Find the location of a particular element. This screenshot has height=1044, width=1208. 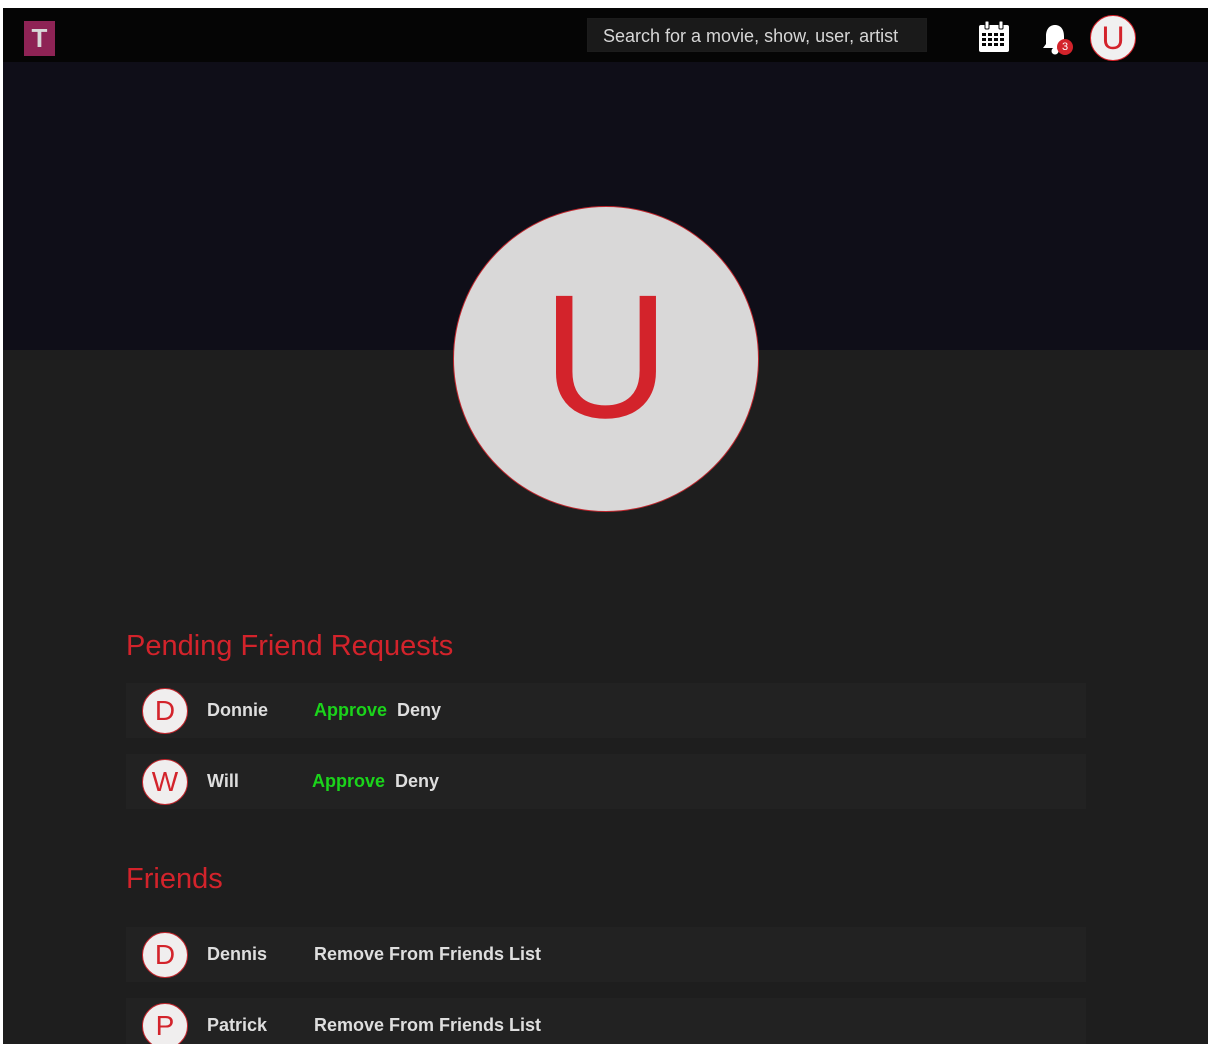

friends-title: Friends is located at coordinates (174, 879).